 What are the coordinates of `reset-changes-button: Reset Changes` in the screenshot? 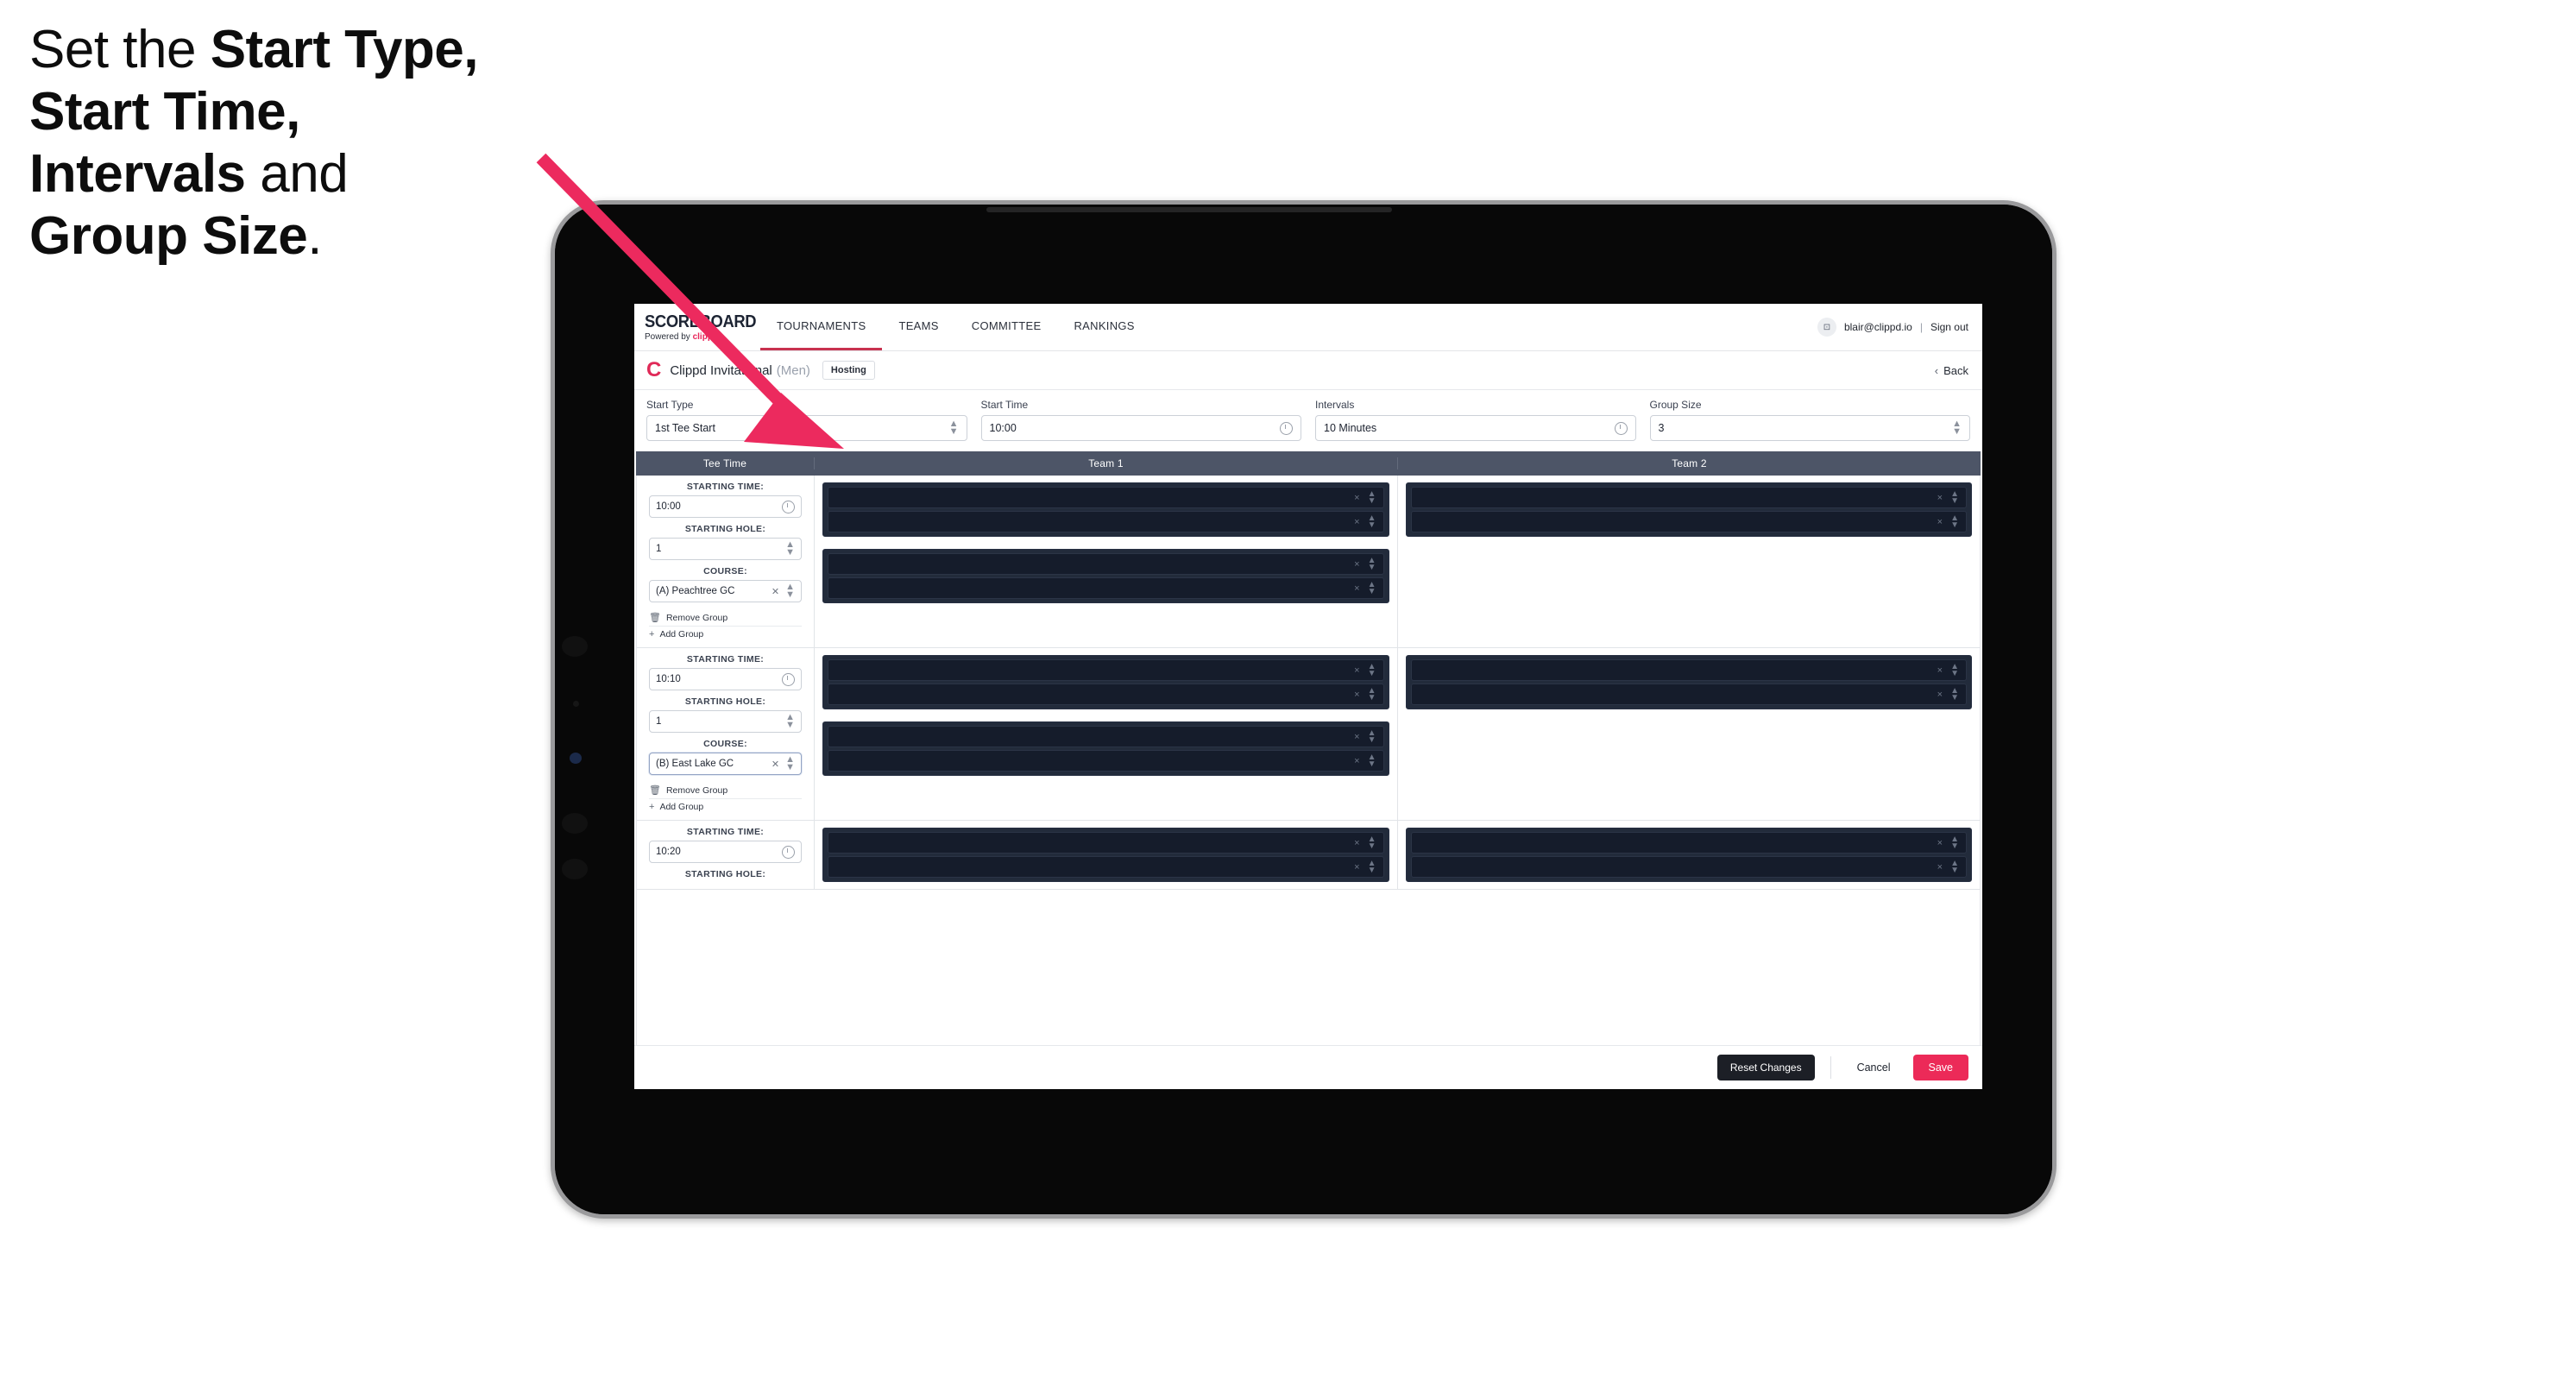 It's located at (1765, 1068).